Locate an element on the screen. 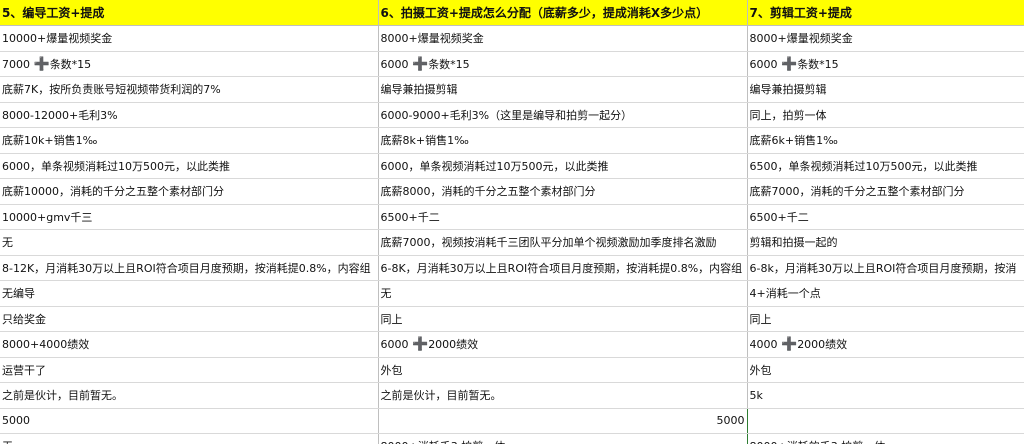 The height and width of the screenshot is (444, 1024). table-cell: 底薪7K，按所负责账号短视频带货利润的7% is located at coordinates (189, 89).